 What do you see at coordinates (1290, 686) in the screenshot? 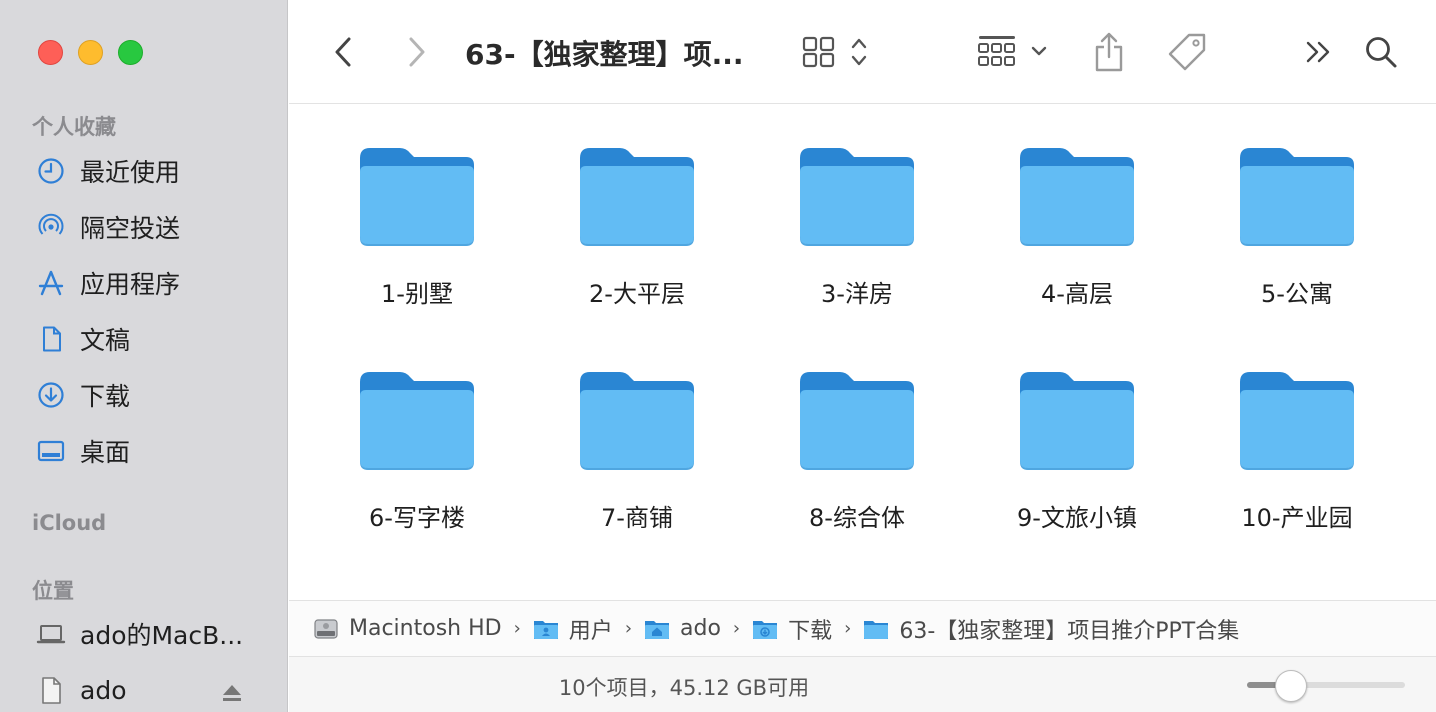
I see `slider-knob` at bounding box center [1290, 686].